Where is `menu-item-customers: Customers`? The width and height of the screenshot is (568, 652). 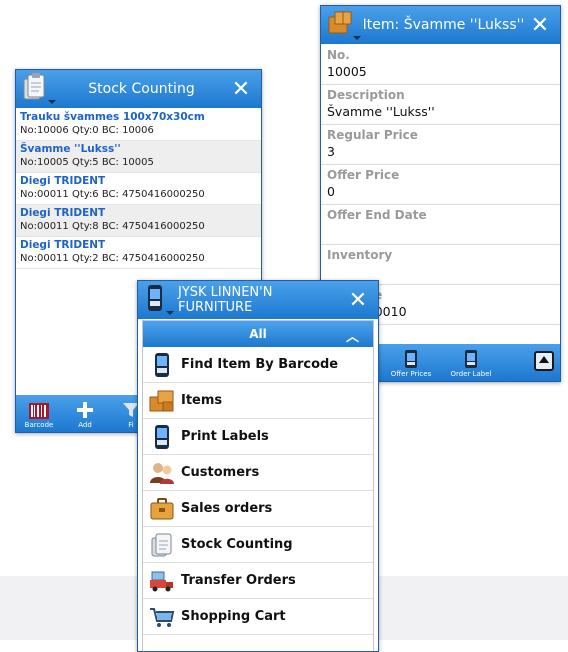
menu-item-customers: Customers is located at coordinates (258, 473).